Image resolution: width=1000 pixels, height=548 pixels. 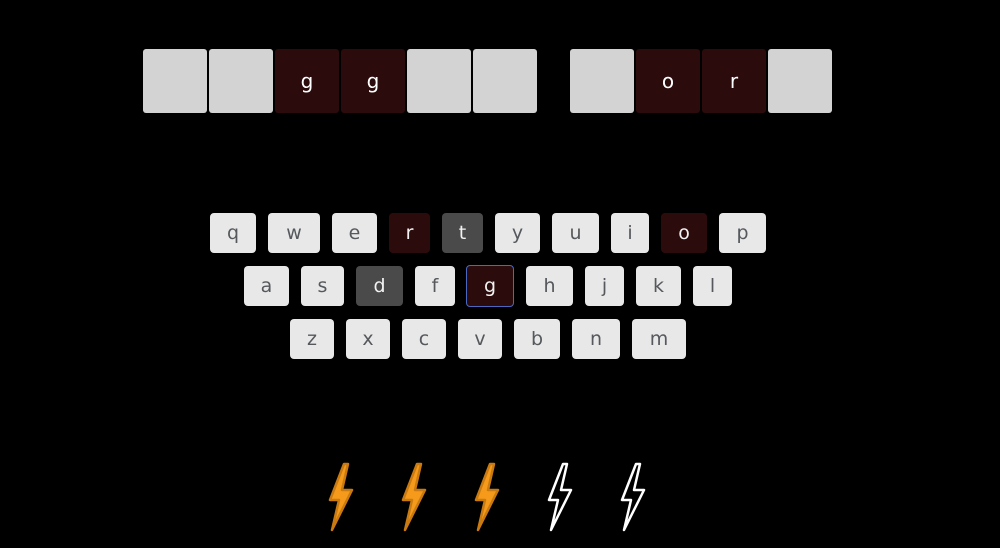 What do you see at coordinates (575, 233) in the screenshot?
I see `key-u: u` at bounding box center [575, 233].